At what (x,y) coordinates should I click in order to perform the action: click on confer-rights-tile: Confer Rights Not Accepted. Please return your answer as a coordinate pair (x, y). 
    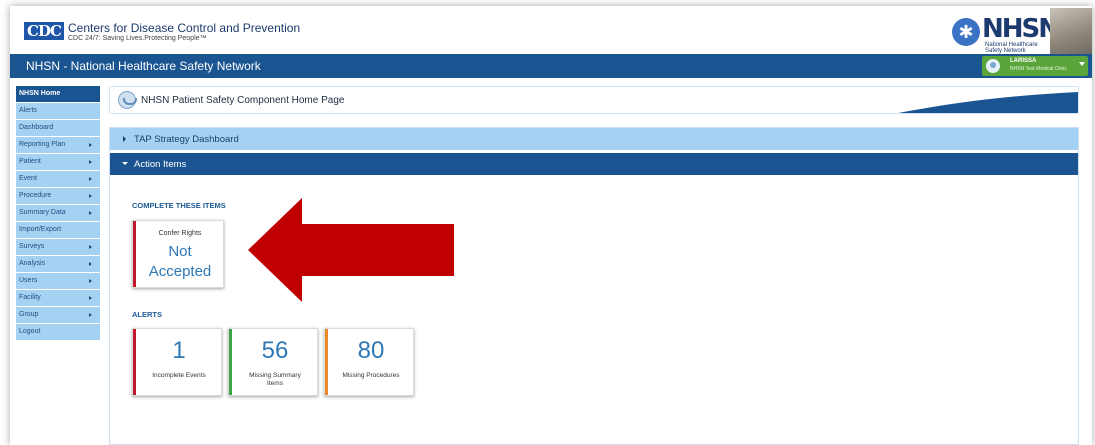
    Looking at the image, I should click on (178, 254).